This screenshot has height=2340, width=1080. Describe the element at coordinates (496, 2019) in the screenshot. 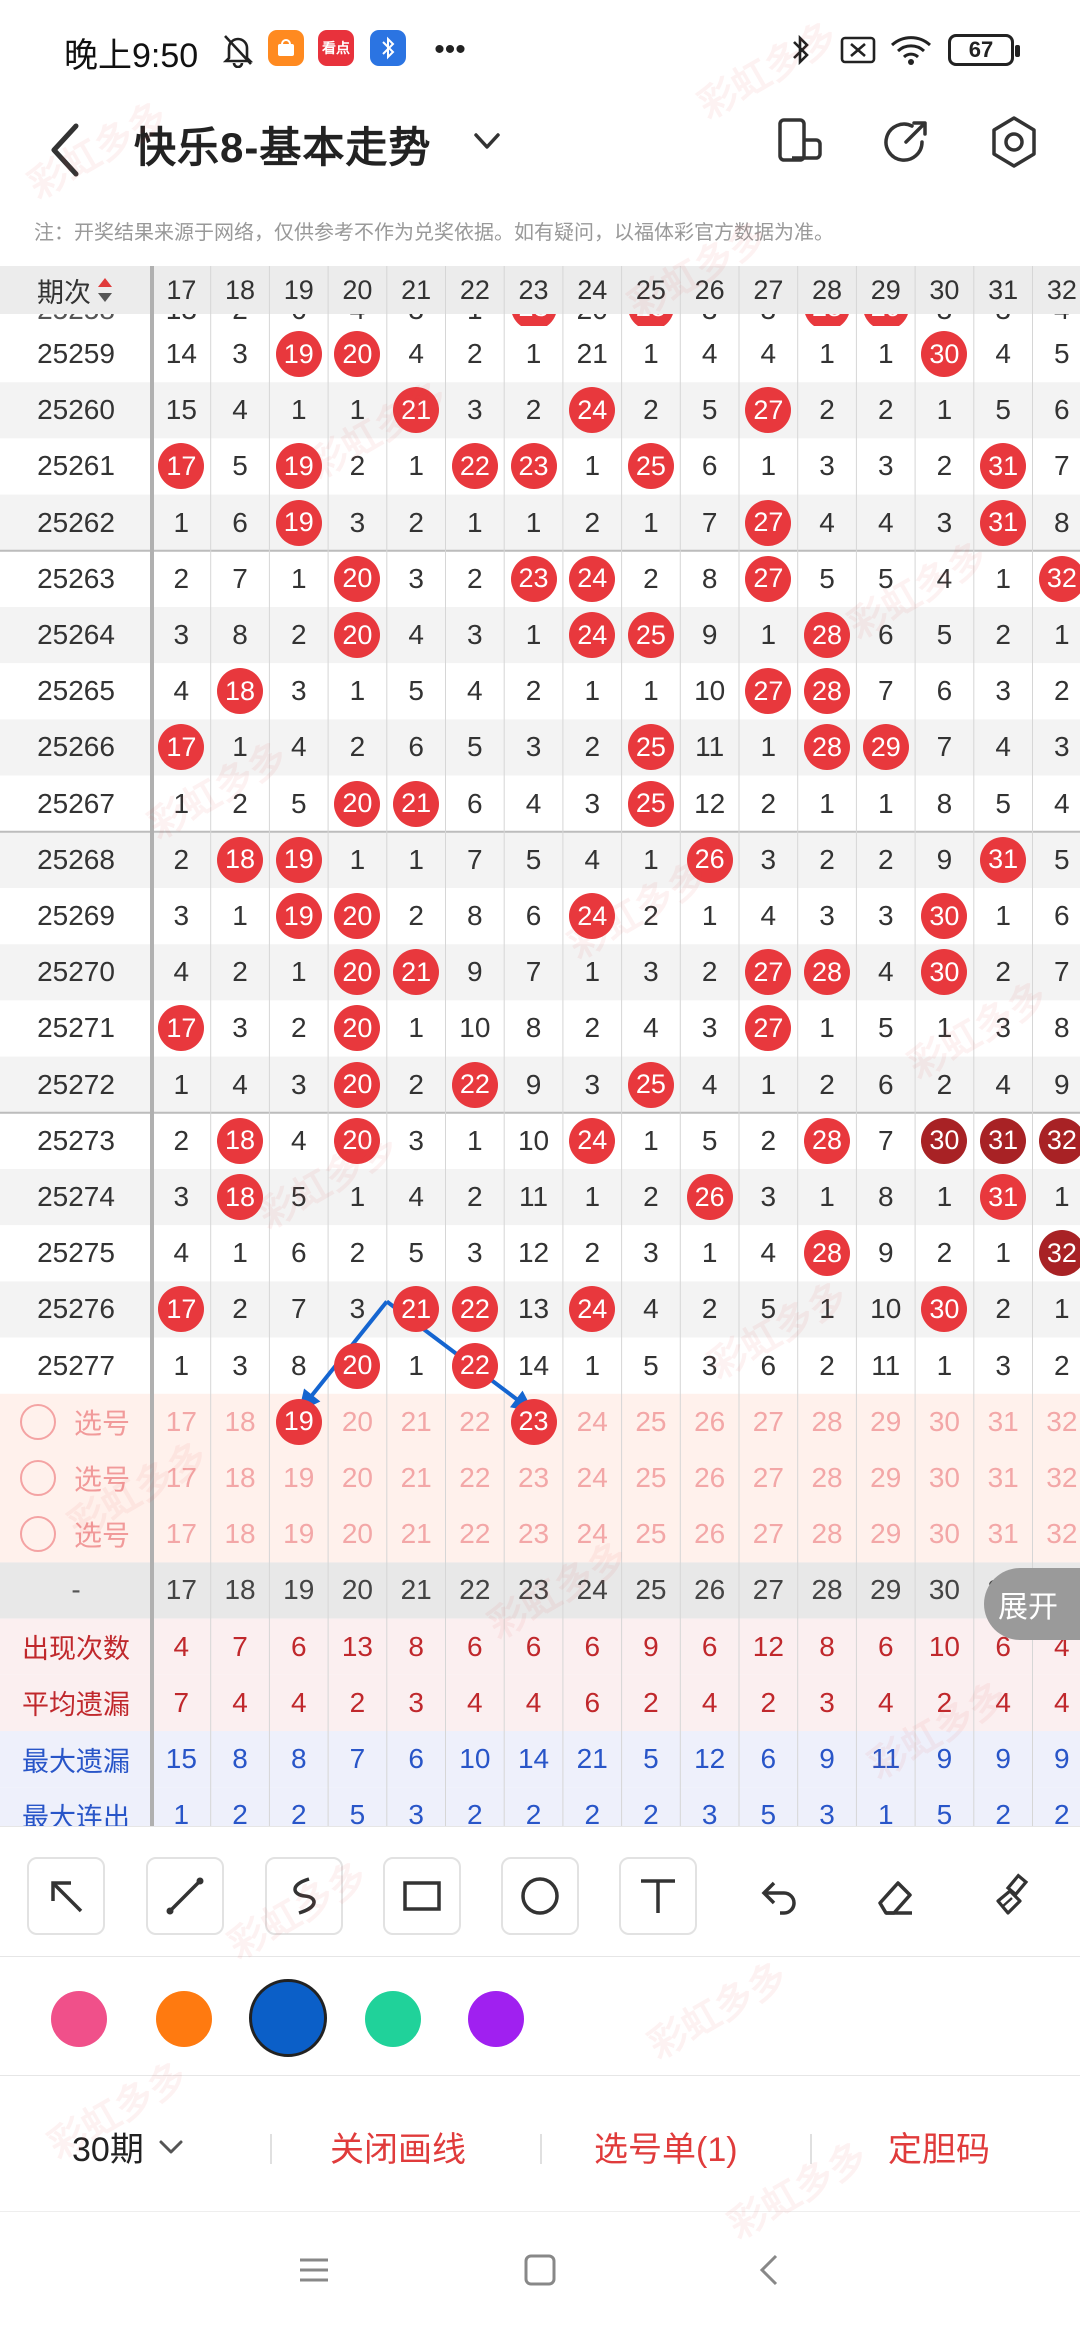

I see `color-swatch-purple` at that location.